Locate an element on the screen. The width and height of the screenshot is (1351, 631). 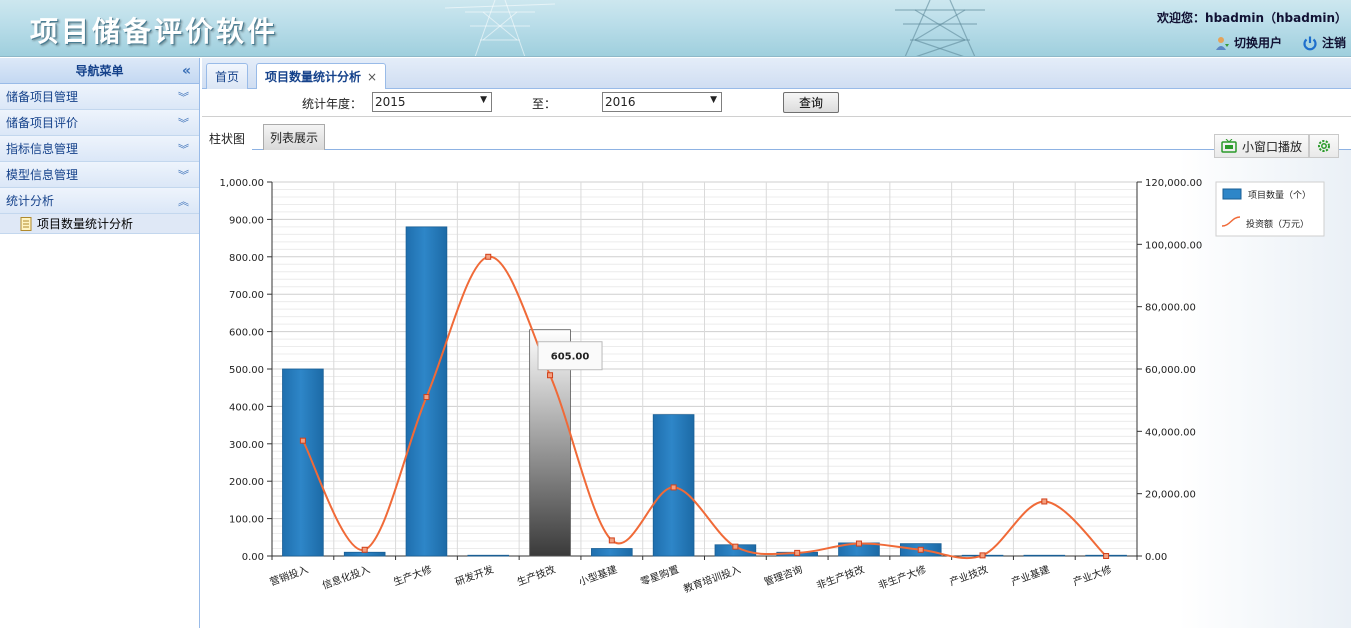
legend-swatch-bar is located at coordinates (1232, 194).